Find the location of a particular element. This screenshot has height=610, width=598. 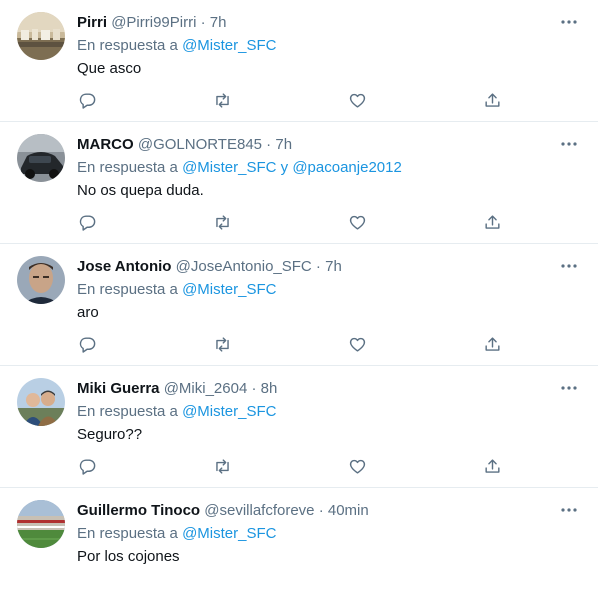

tweet-text: Por los cojones is located at coordinates (128, 556).